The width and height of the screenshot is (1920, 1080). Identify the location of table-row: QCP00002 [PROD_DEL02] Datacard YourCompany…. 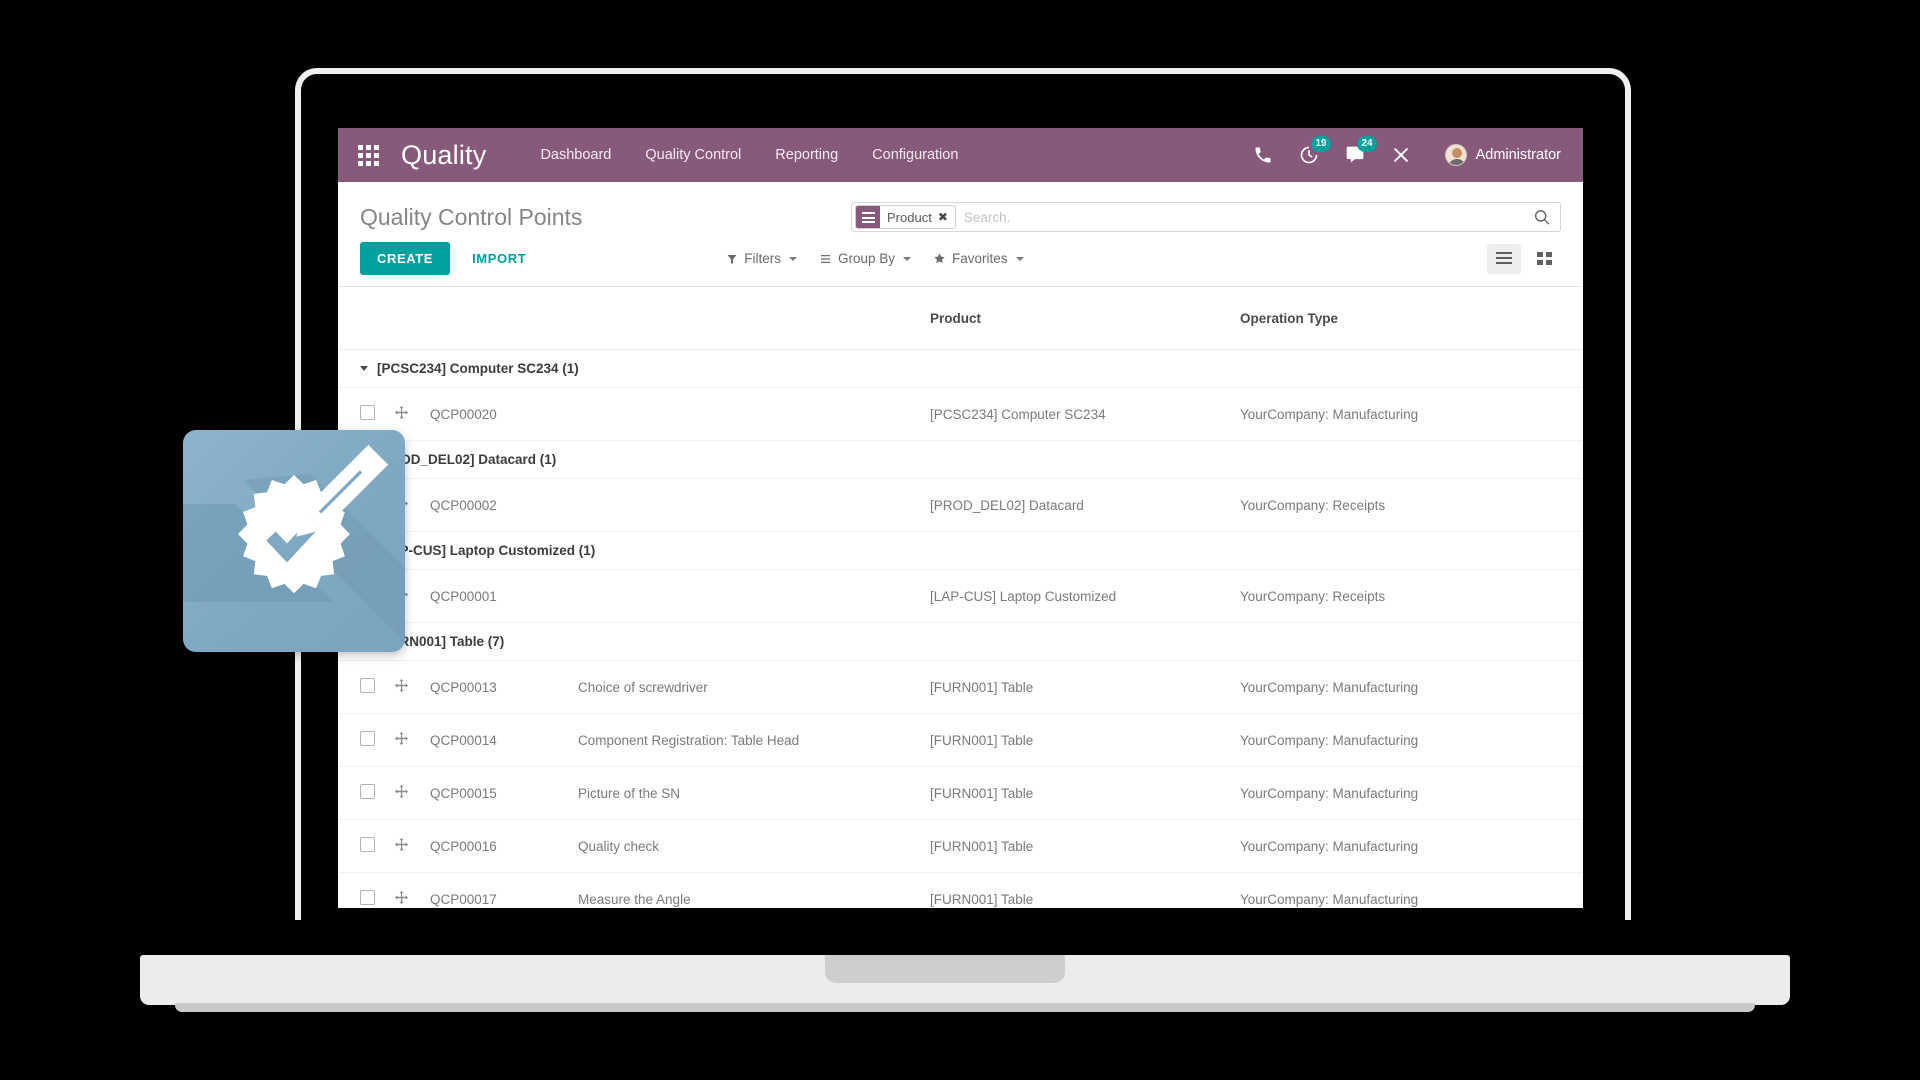
(960, 505).